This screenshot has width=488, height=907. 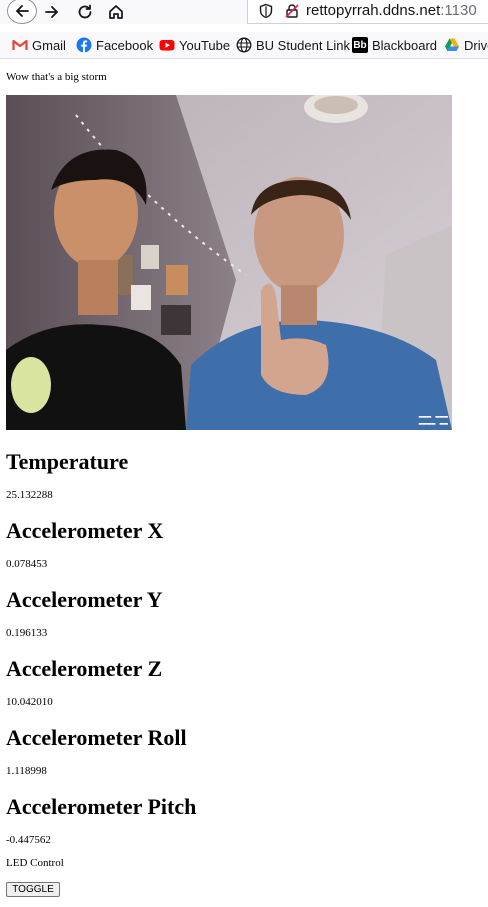 What do you see at coordinates (67, 461) in the screenshot?
I see `sensor-title: Temperature` at bounding box center [67, 461].